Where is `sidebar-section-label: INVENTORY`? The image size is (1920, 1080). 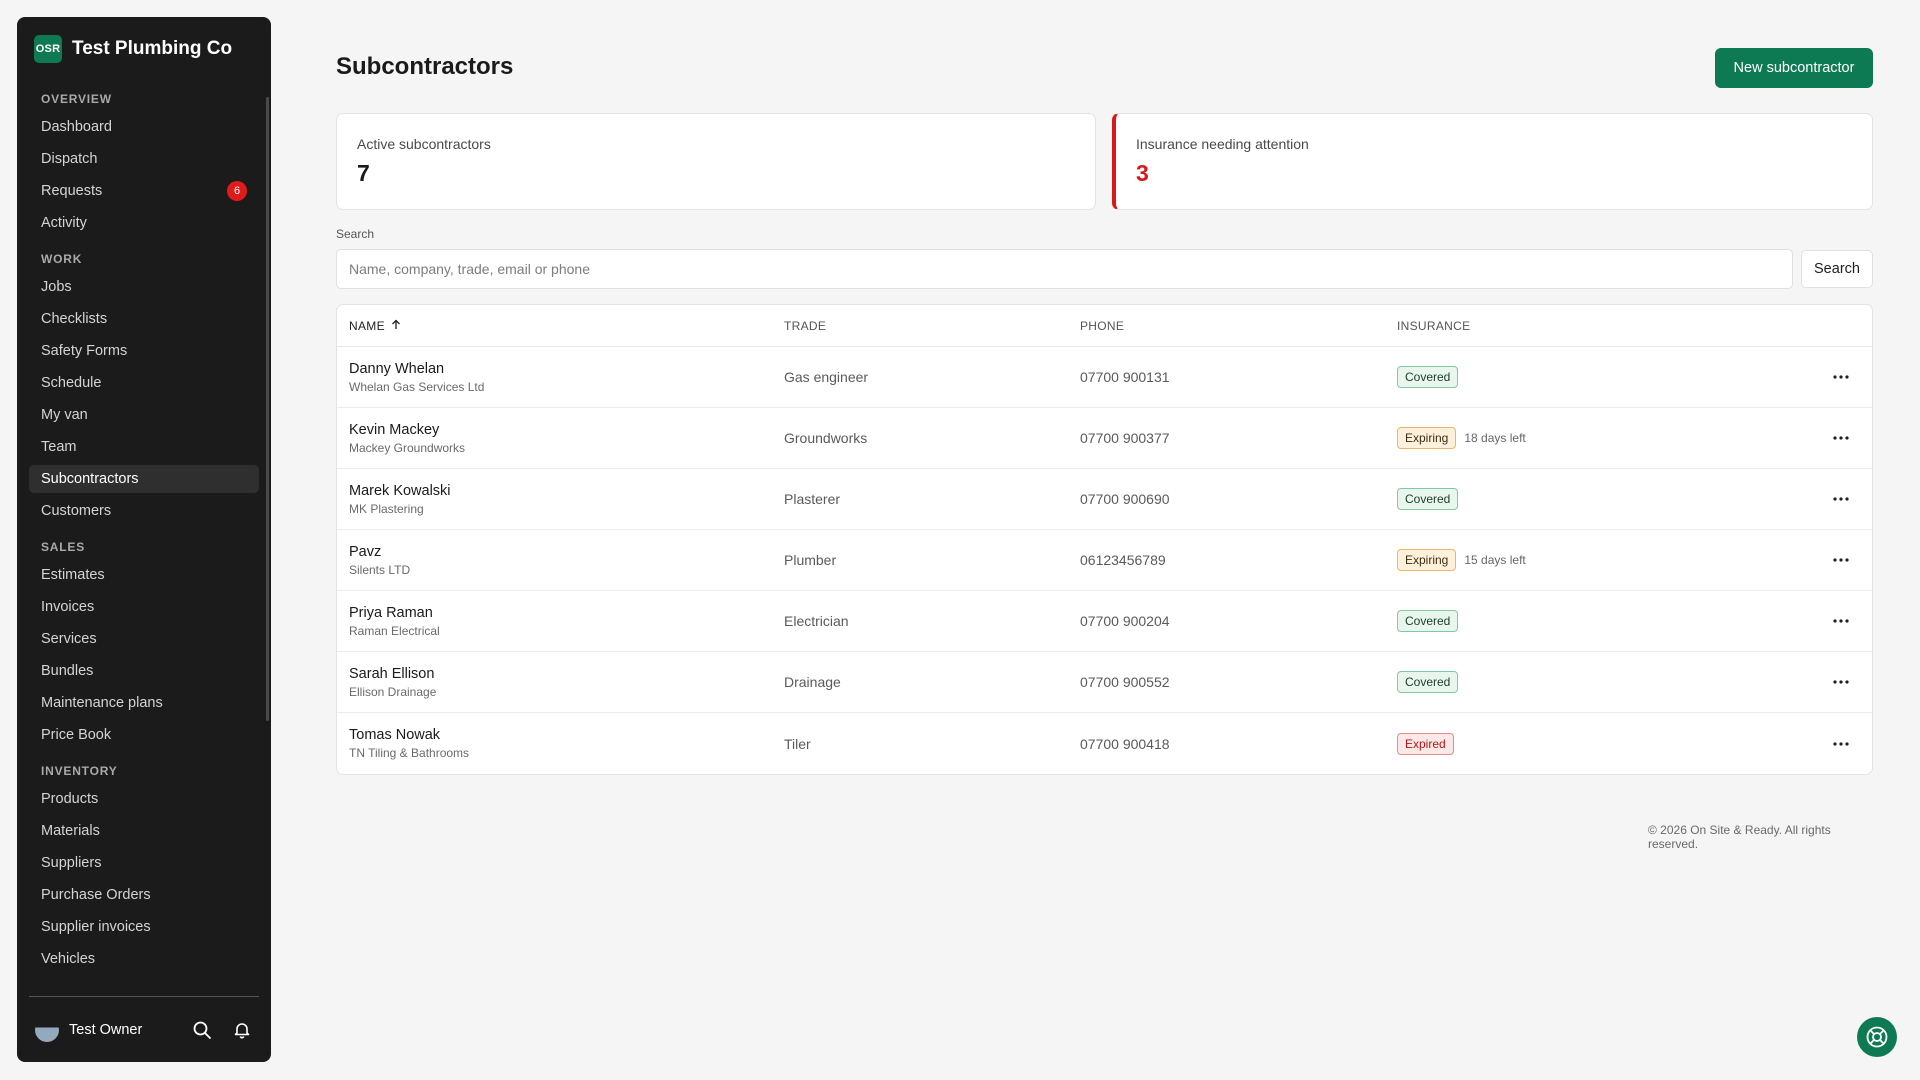
sidebar-section-label: INVENTORY is located at coordinates (79, 771).